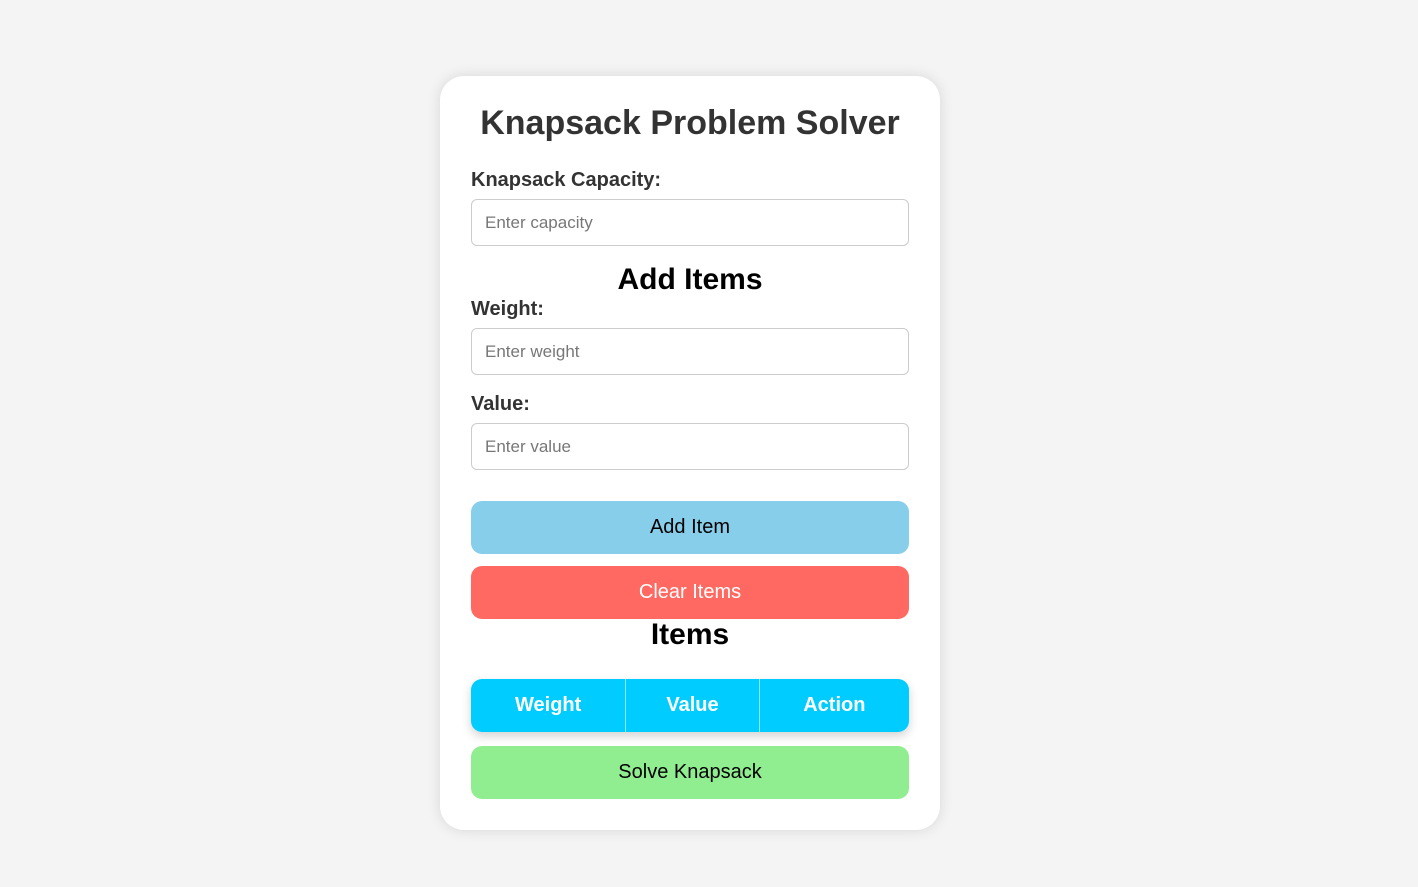  What do you see at coordinates (690, 634) in the screenshot?
I see `items-heading: Items` at bounding box center [690, 634].